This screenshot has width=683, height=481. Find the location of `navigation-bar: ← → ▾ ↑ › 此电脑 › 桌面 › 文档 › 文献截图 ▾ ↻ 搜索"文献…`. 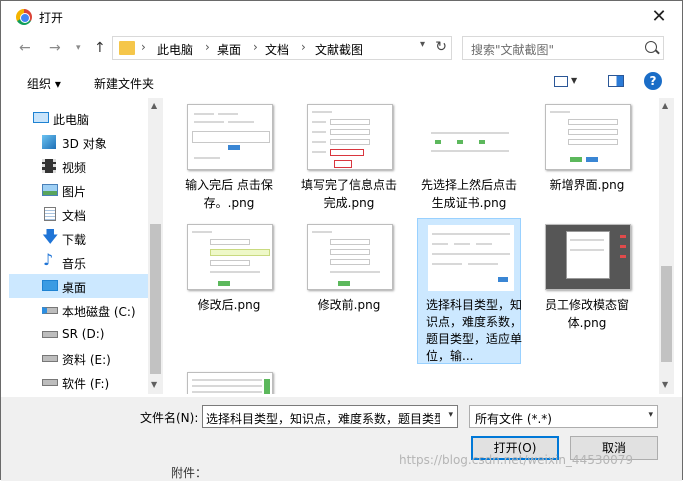

navigation-bar: ← → ▾ ↑ › 此电脑 › 桌面 › 文档 › 文献截图 ▾ ↻ 搜索"文献… is located at coordinates (341, 48).